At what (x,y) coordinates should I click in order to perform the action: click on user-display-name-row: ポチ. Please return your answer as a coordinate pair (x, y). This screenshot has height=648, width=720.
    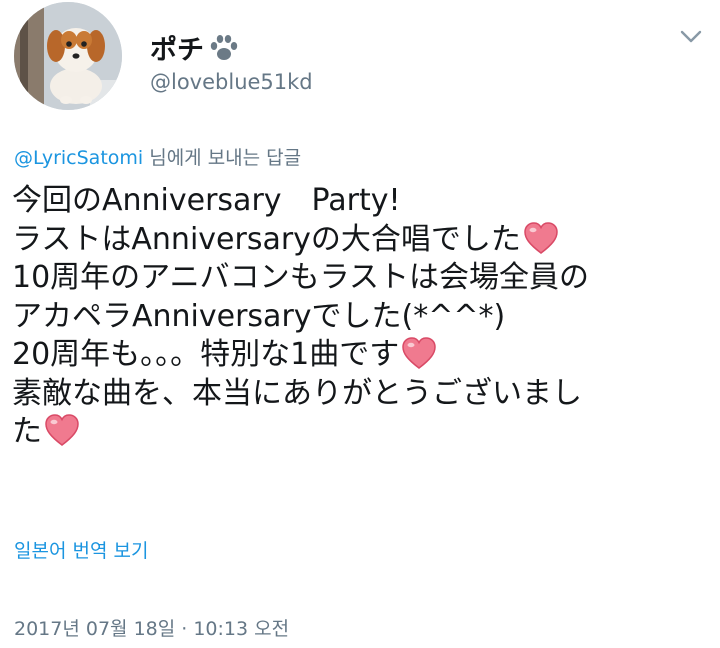
    Looking at the image, I should click on (195, 47).